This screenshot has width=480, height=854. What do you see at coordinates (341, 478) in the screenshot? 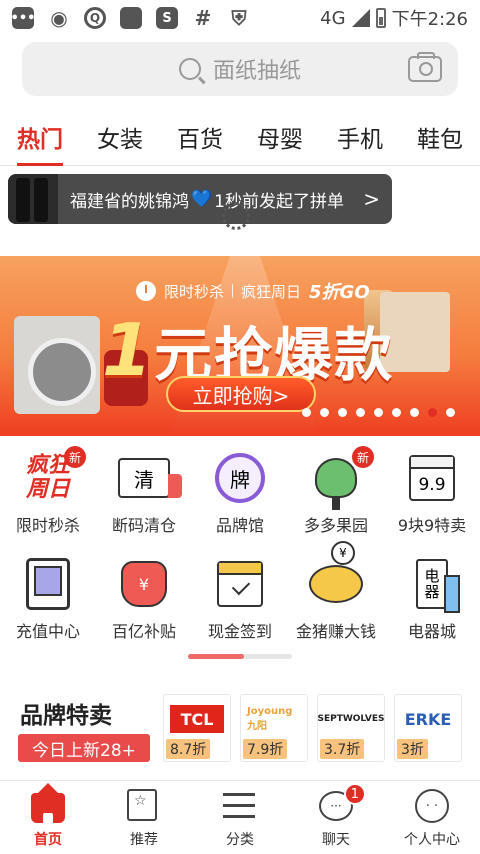
I see `orchard-tree-icon: 新` at bounding box center [341, 478].